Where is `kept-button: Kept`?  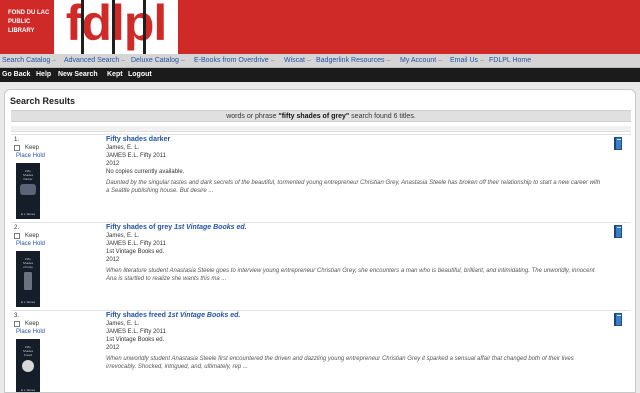 kept-button: Kept is located at coordinates (115, 74).